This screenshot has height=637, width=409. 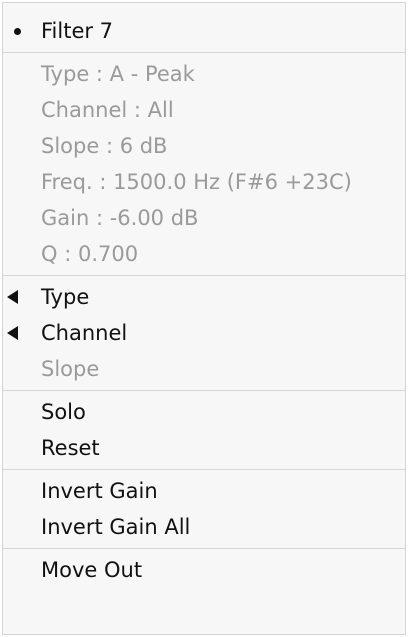 I want to click on menu-item-solo-label: Solo, so click(x=63, y=412).